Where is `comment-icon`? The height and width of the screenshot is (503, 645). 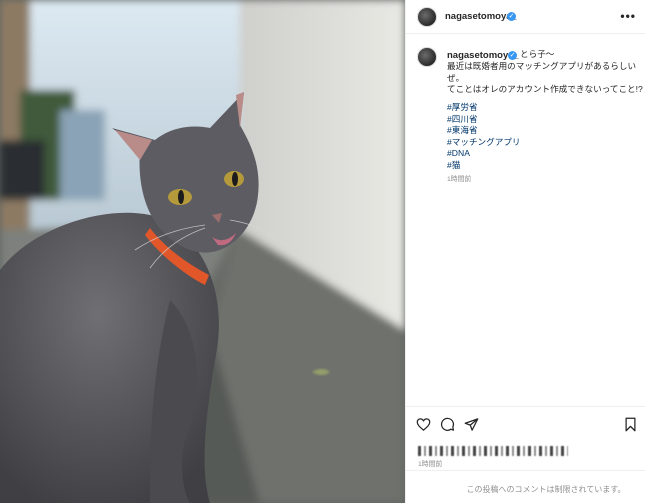
comment-icon is located at coordinates (447, 424).